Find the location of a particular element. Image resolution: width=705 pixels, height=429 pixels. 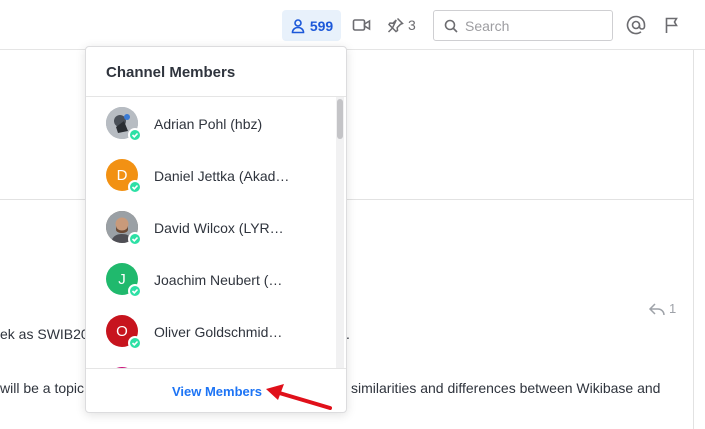

search-box is located at coordinates (523, 25).